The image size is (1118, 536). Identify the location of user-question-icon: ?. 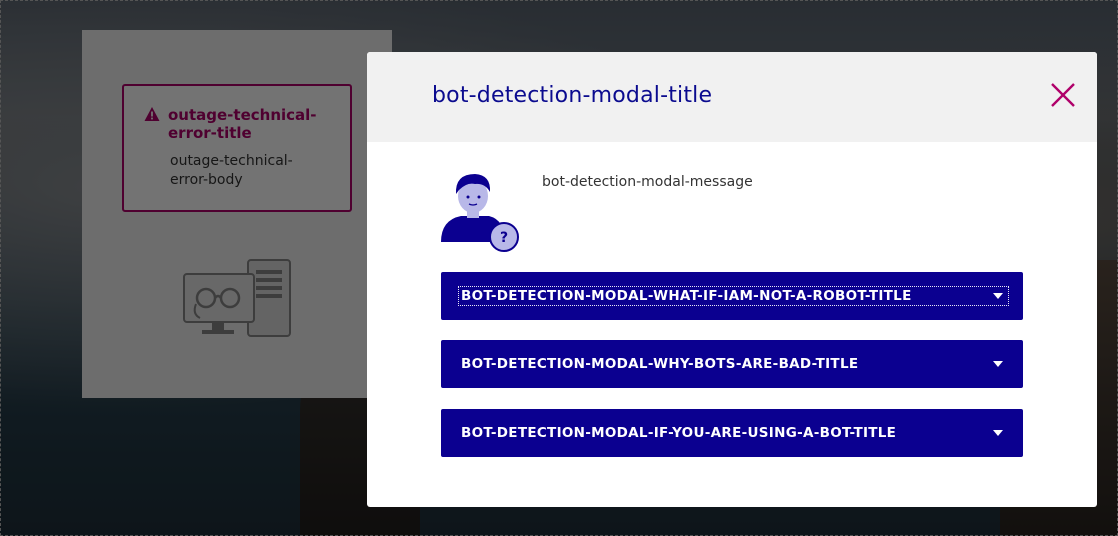
(480, 213).